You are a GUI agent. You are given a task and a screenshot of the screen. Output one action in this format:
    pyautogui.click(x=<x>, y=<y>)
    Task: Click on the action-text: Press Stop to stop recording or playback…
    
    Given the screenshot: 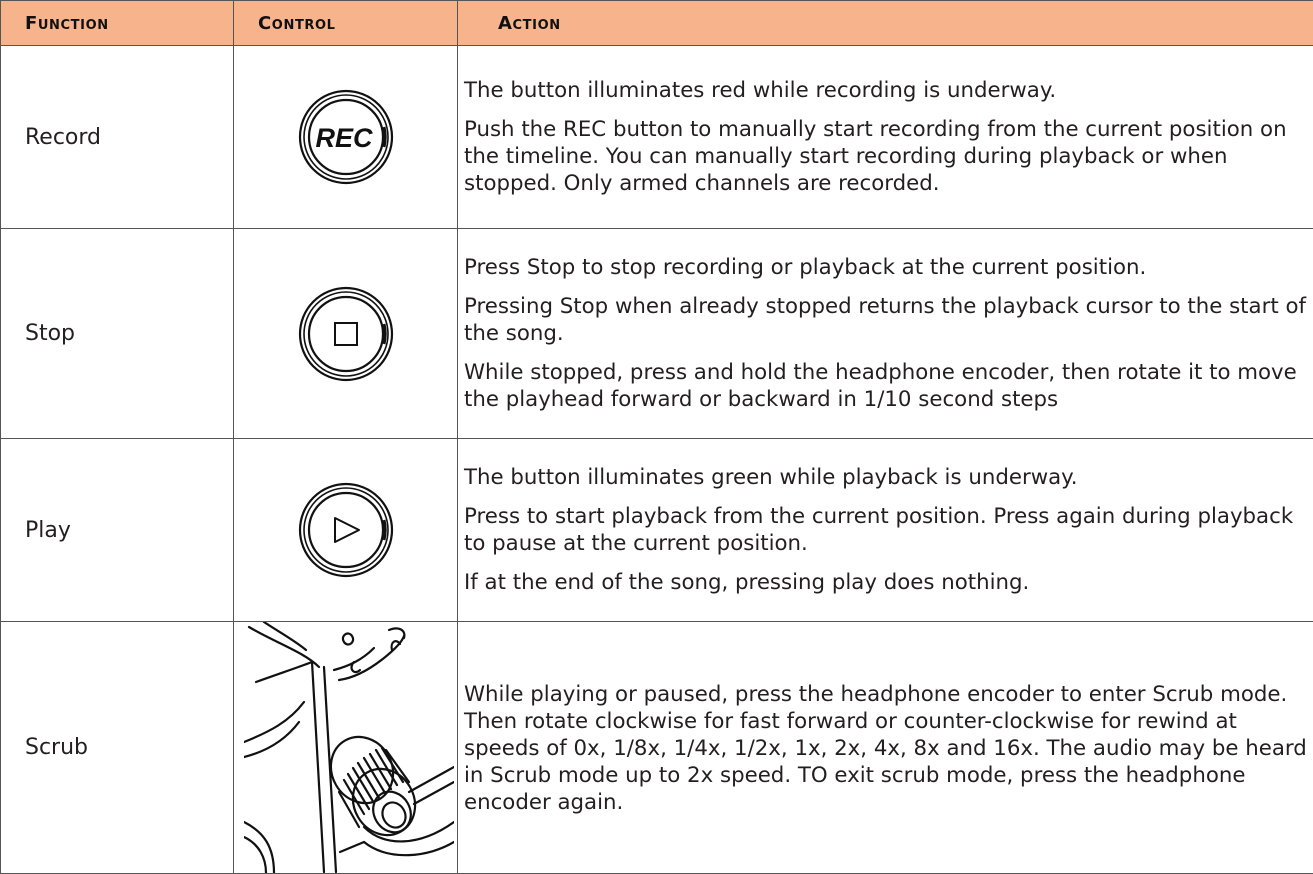 What is the action you would take?
    pyautogui.click(x=885, y=267)
    